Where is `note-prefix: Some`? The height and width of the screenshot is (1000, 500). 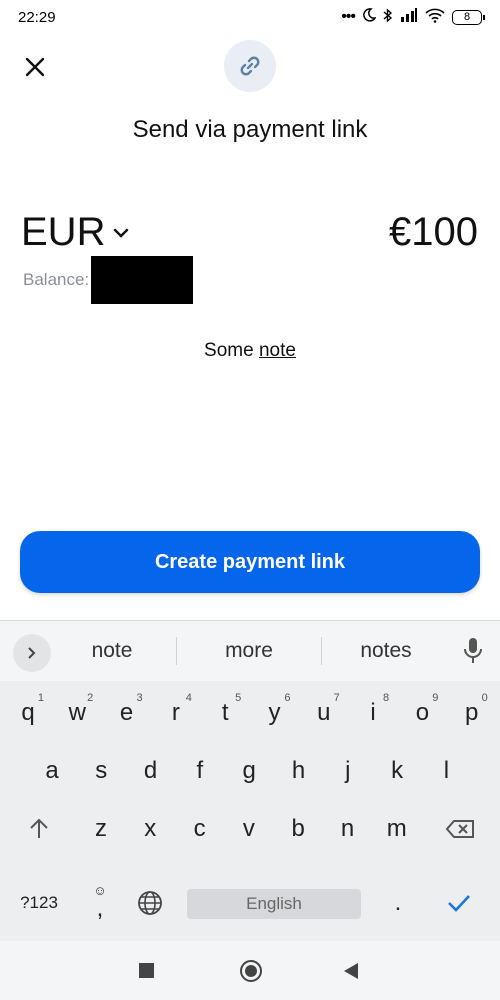 note-prefix: Some is located at coordinates (229, 350).